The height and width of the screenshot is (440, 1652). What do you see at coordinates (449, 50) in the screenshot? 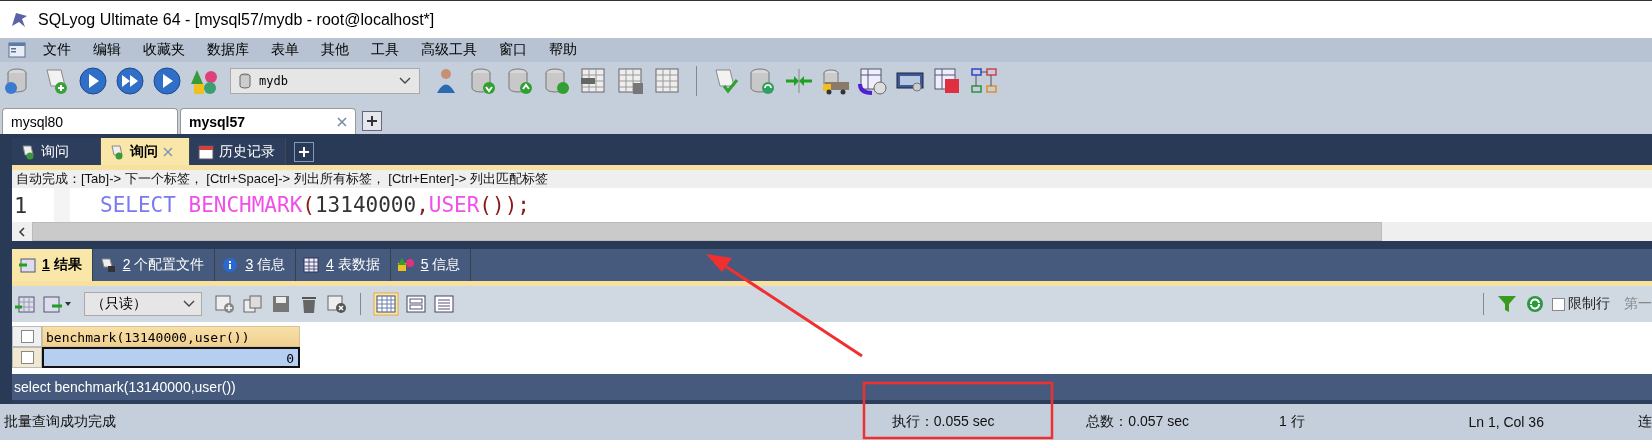
I see `menu-item: 高级工具` at bounding box center [449, 50].